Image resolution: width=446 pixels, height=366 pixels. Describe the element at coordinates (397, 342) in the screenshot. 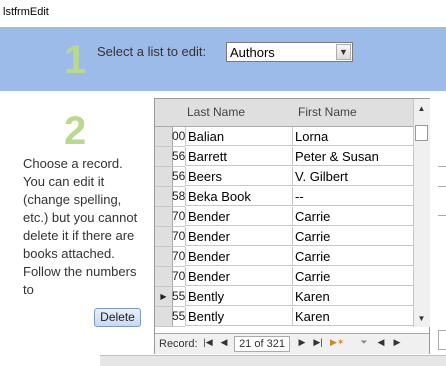

I see `nav-scroll-right-icon: ▶` at that location.